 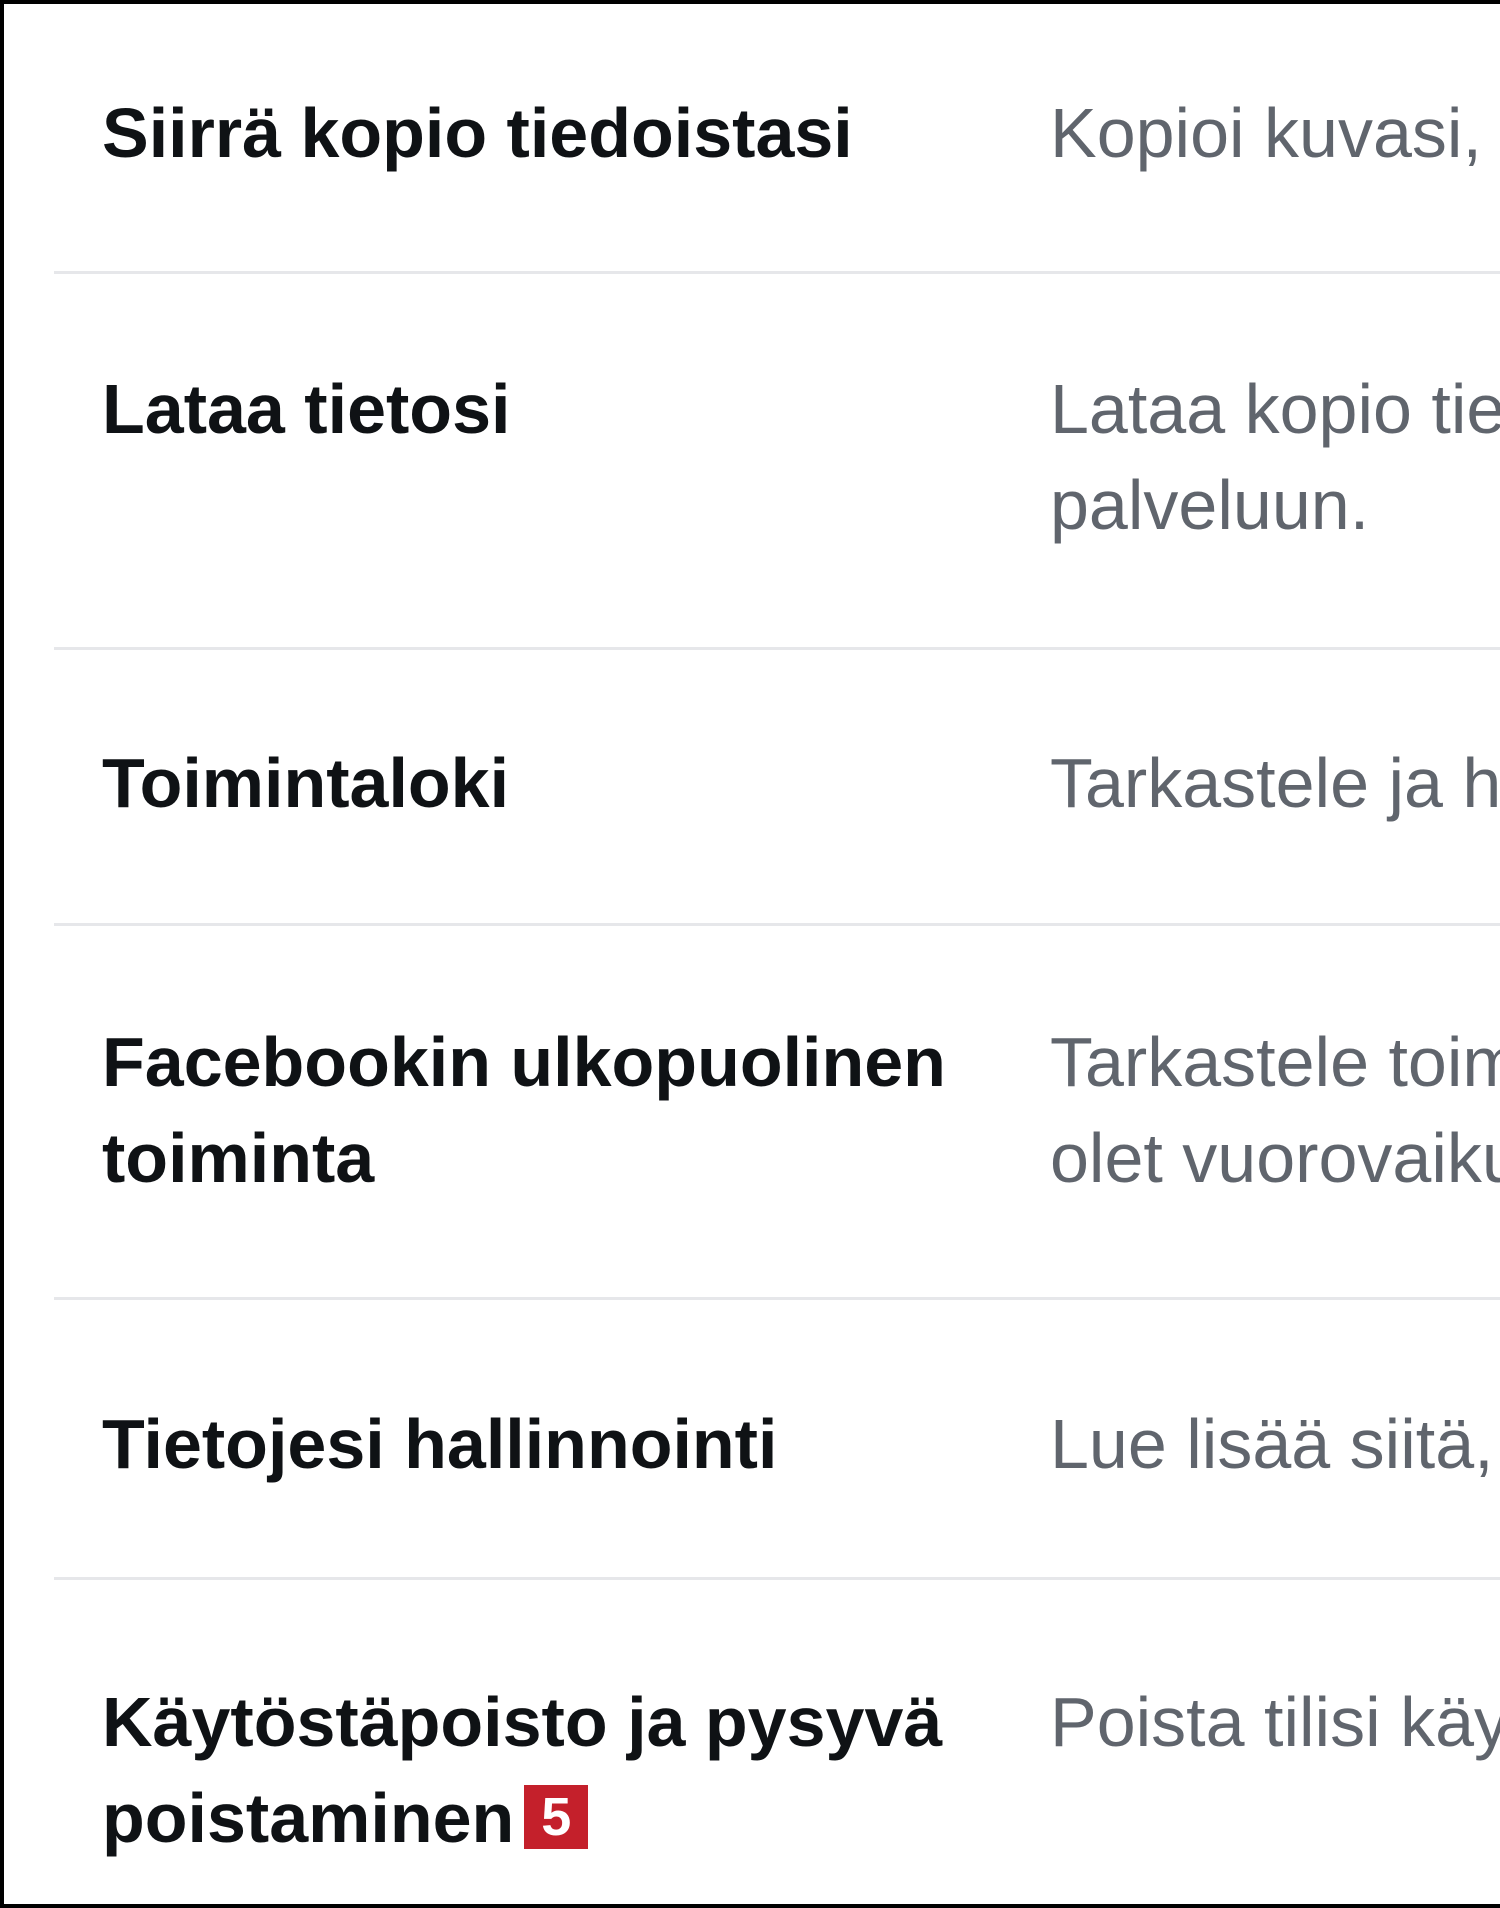 I want to click on row-description: Lataa kopio tie palveluun., so click(x=1275, y=457).